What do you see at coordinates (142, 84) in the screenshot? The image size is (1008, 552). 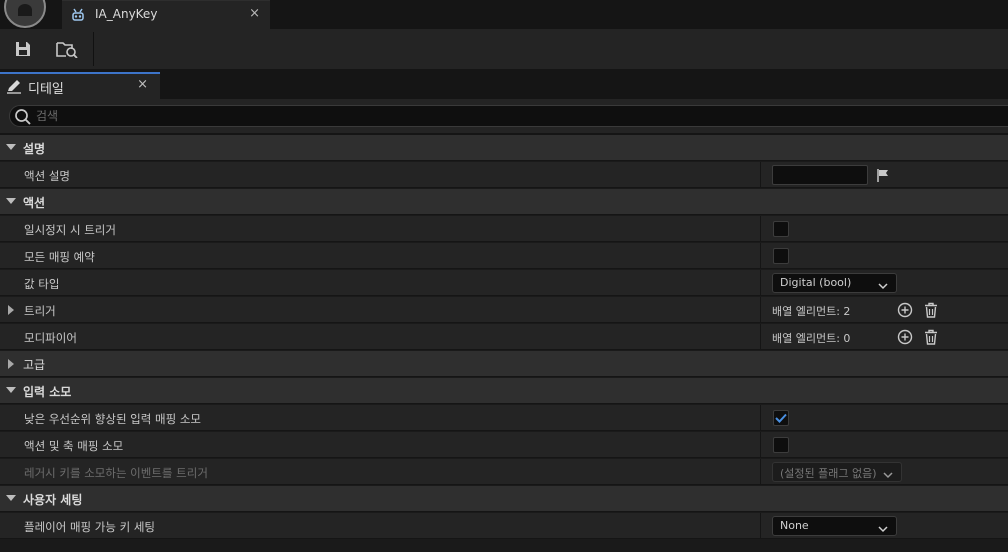 I see `close-details-icon: ×` at bounding box center [142, 84].